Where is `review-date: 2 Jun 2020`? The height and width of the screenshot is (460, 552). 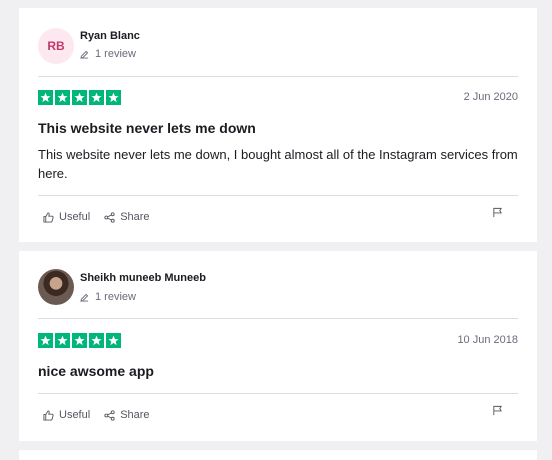 review-date: 2 Jun 2020 is located at coordinates (490, 97).